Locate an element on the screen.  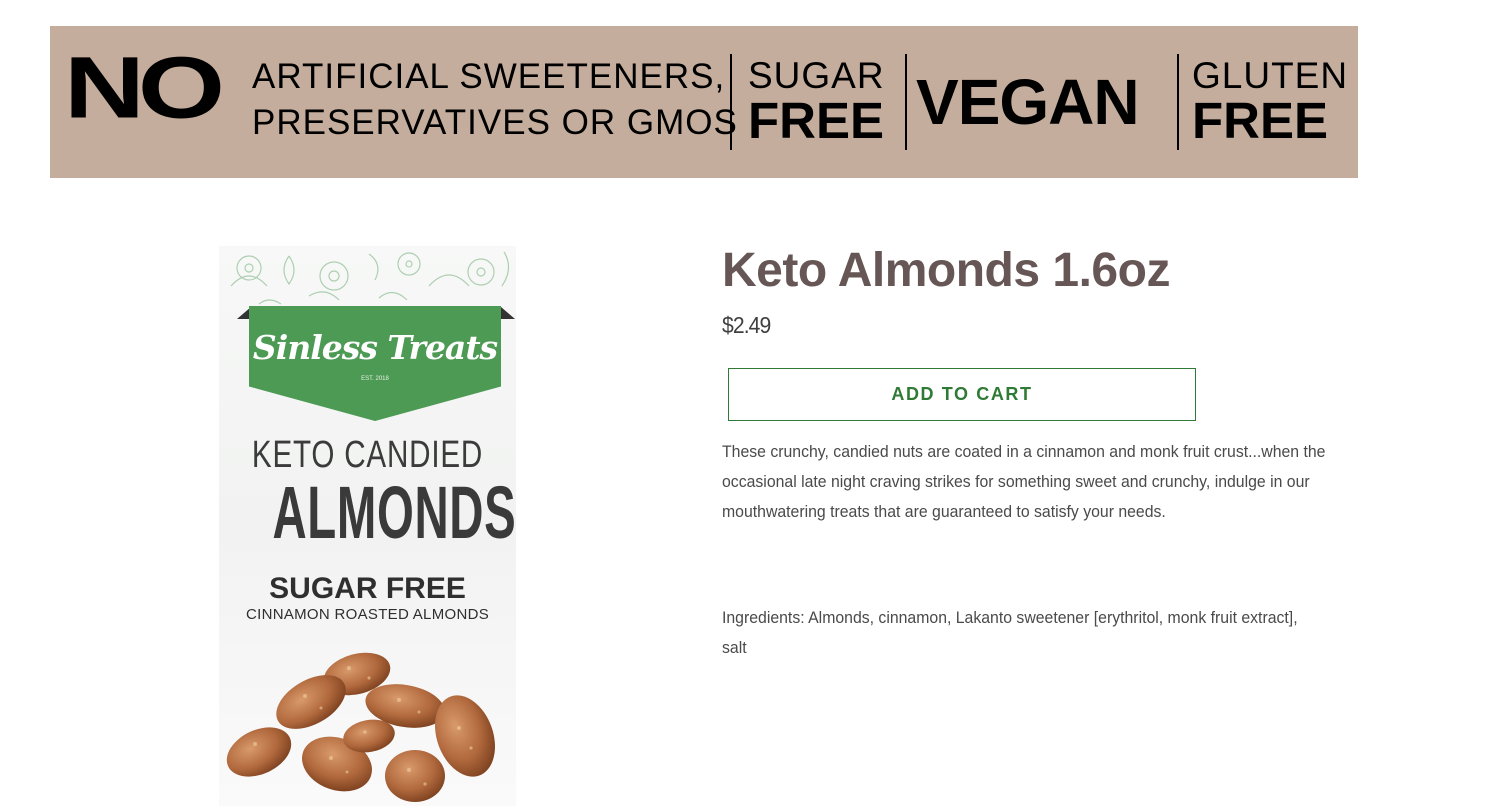
banner-sugar-free-label: FREE is located at coordinates (816, 120).